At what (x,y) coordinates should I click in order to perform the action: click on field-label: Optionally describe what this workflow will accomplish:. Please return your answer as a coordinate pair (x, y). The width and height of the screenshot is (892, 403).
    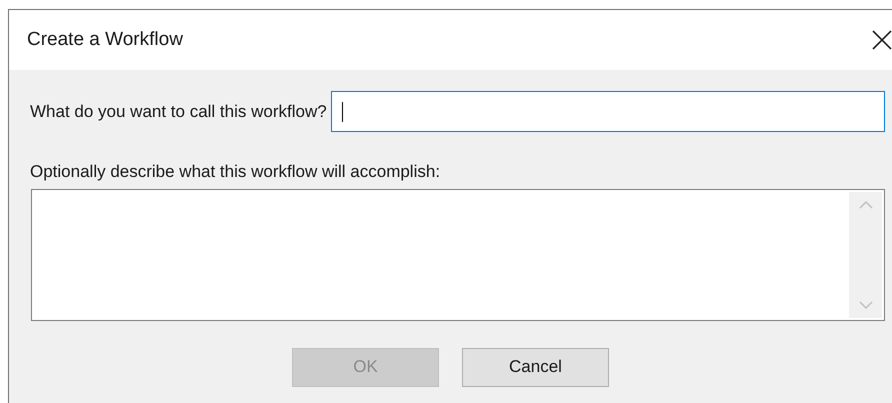
    Looking at the image, I should click on (235, 172).